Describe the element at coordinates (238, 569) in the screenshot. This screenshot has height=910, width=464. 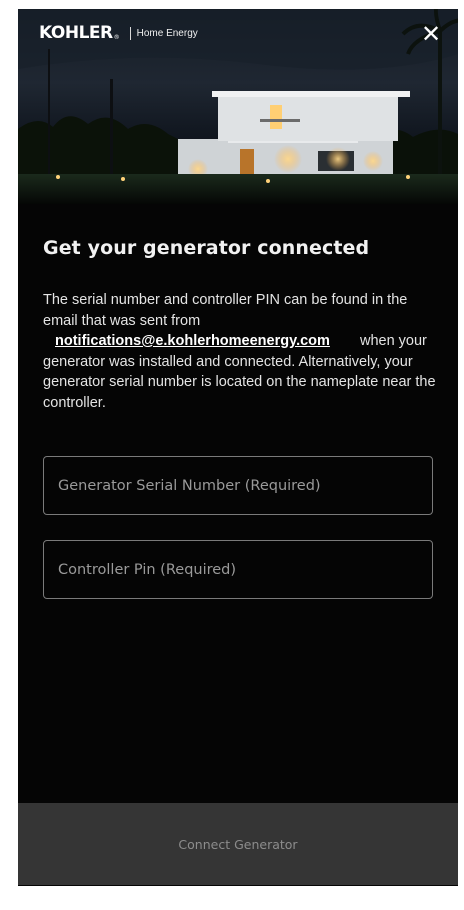
I see `controller-pin-input` at that location.